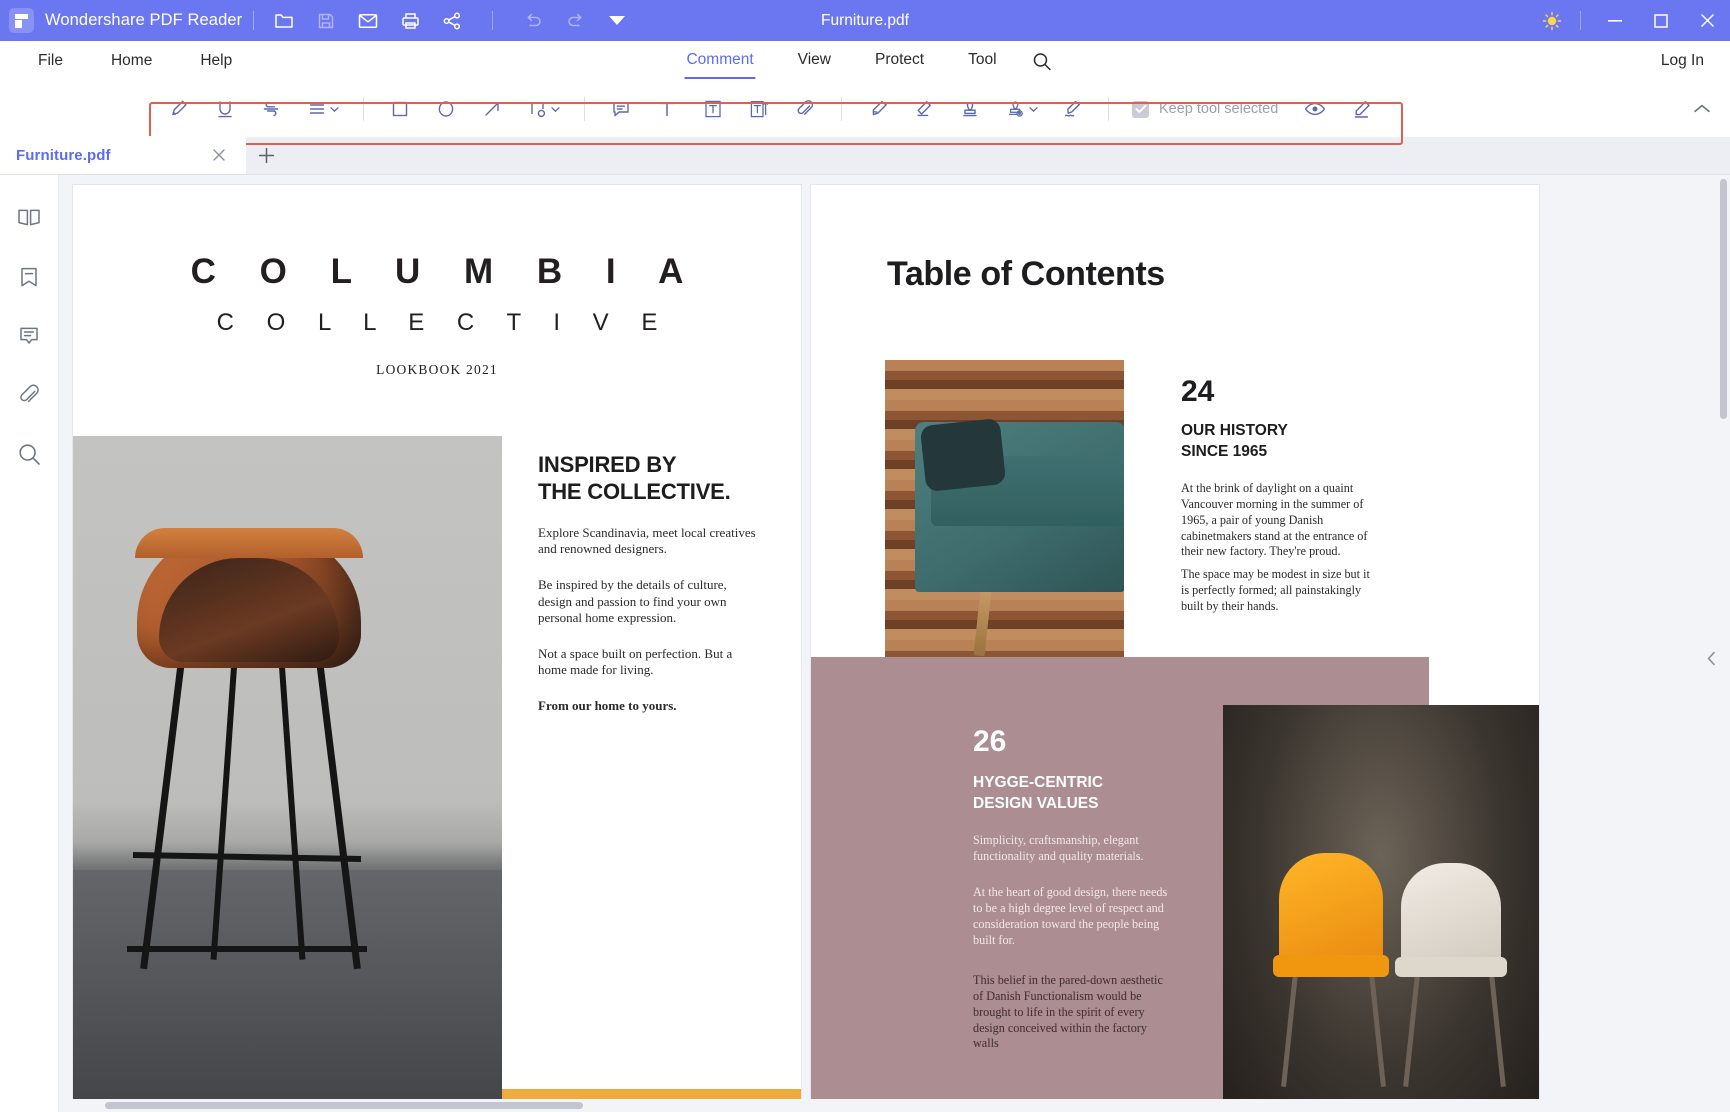 The width and height of the screenshot is (1730, 1112). Describe the element at coordinates (1682, 60) in the screenshot. I see `login-button: Log In` at that location.